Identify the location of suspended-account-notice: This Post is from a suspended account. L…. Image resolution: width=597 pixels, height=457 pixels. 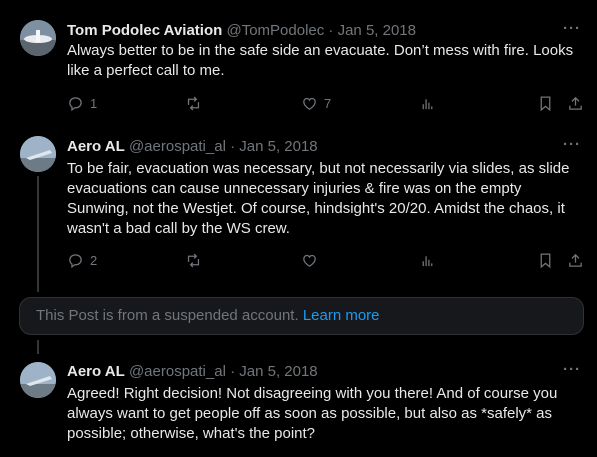
(301, 316).